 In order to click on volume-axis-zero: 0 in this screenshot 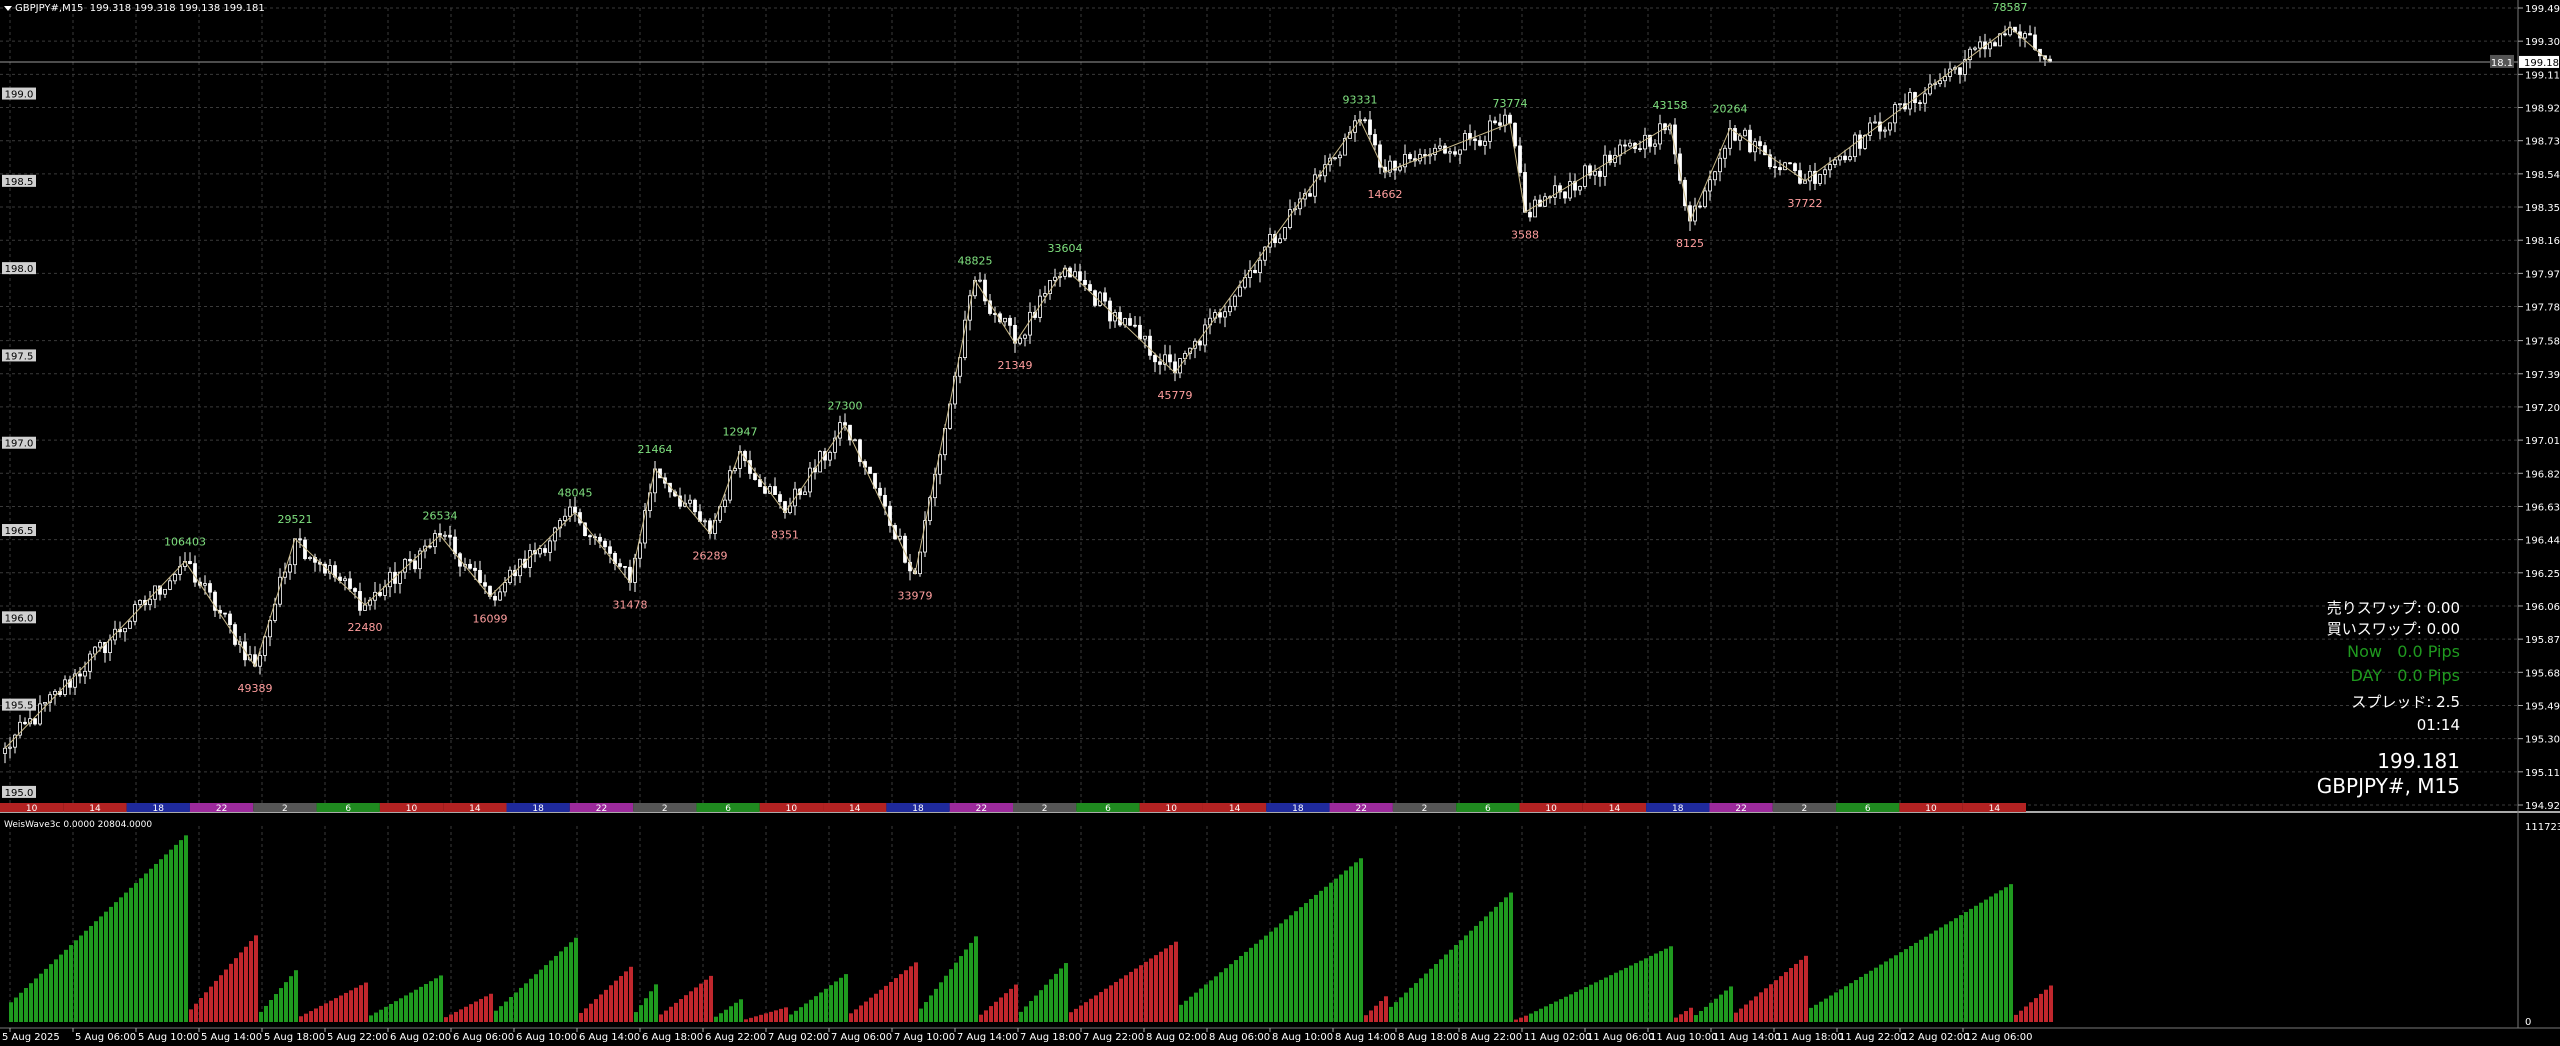, I will do `click(2528, 1022)`.